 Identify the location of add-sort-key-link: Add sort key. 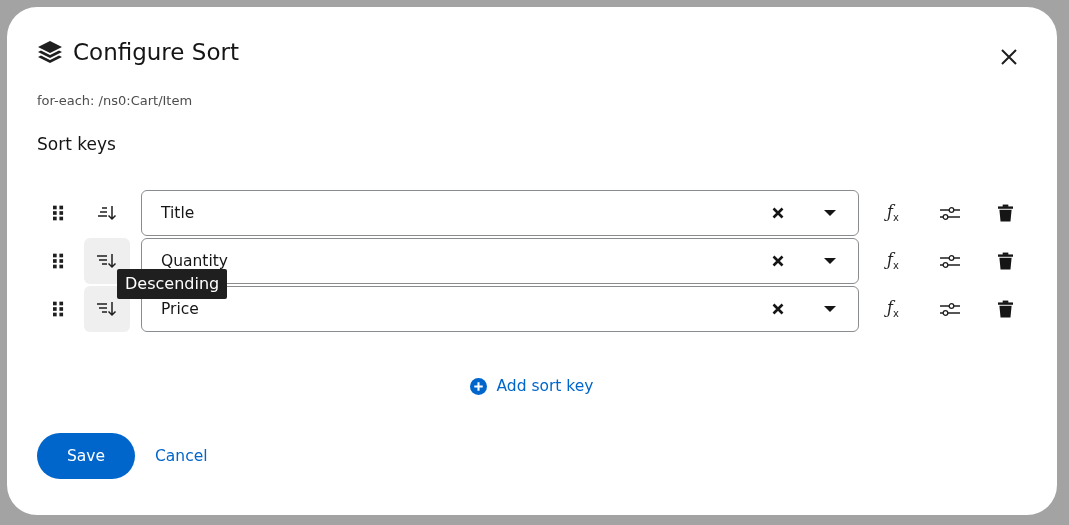
(532, 386).